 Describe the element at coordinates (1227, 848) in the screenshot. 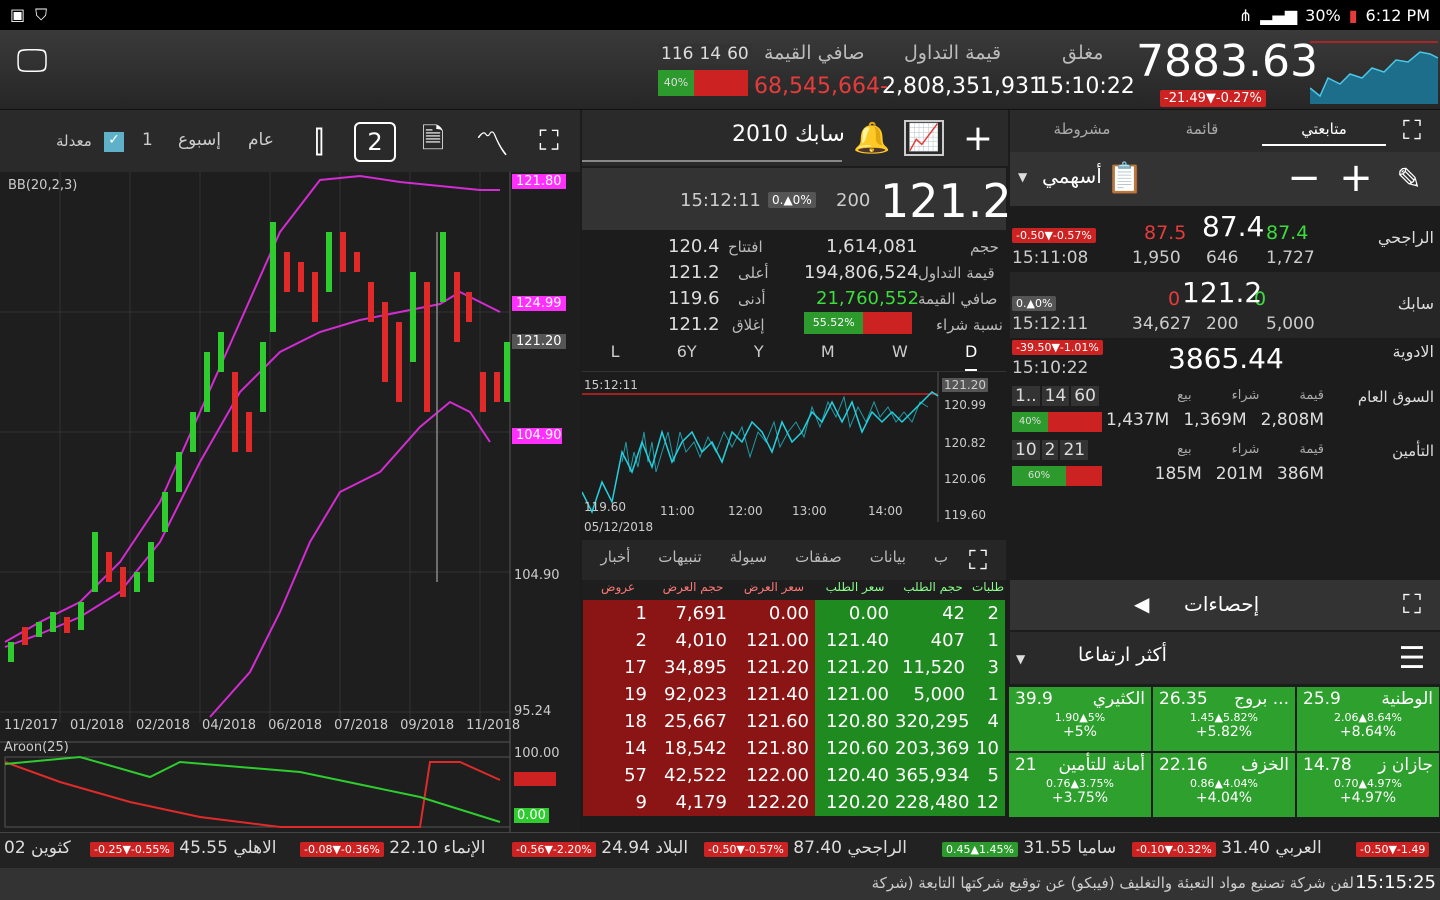

I see `ticker-item: -0.10▼-0.32% العربي 31.40` at that location.